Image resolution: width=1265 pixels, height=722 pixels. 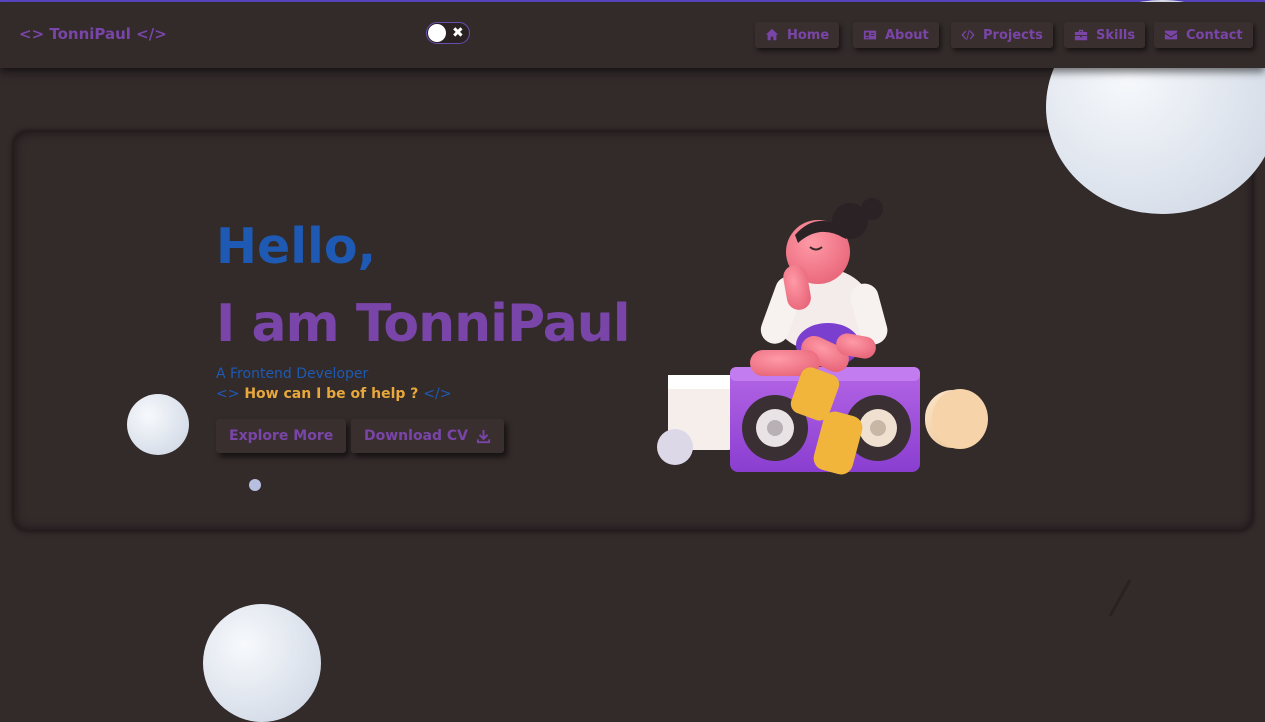 What do you see at coordinates (968, 35) in the screenshot?
I see `code-icon` at bounding box center [968, 35].